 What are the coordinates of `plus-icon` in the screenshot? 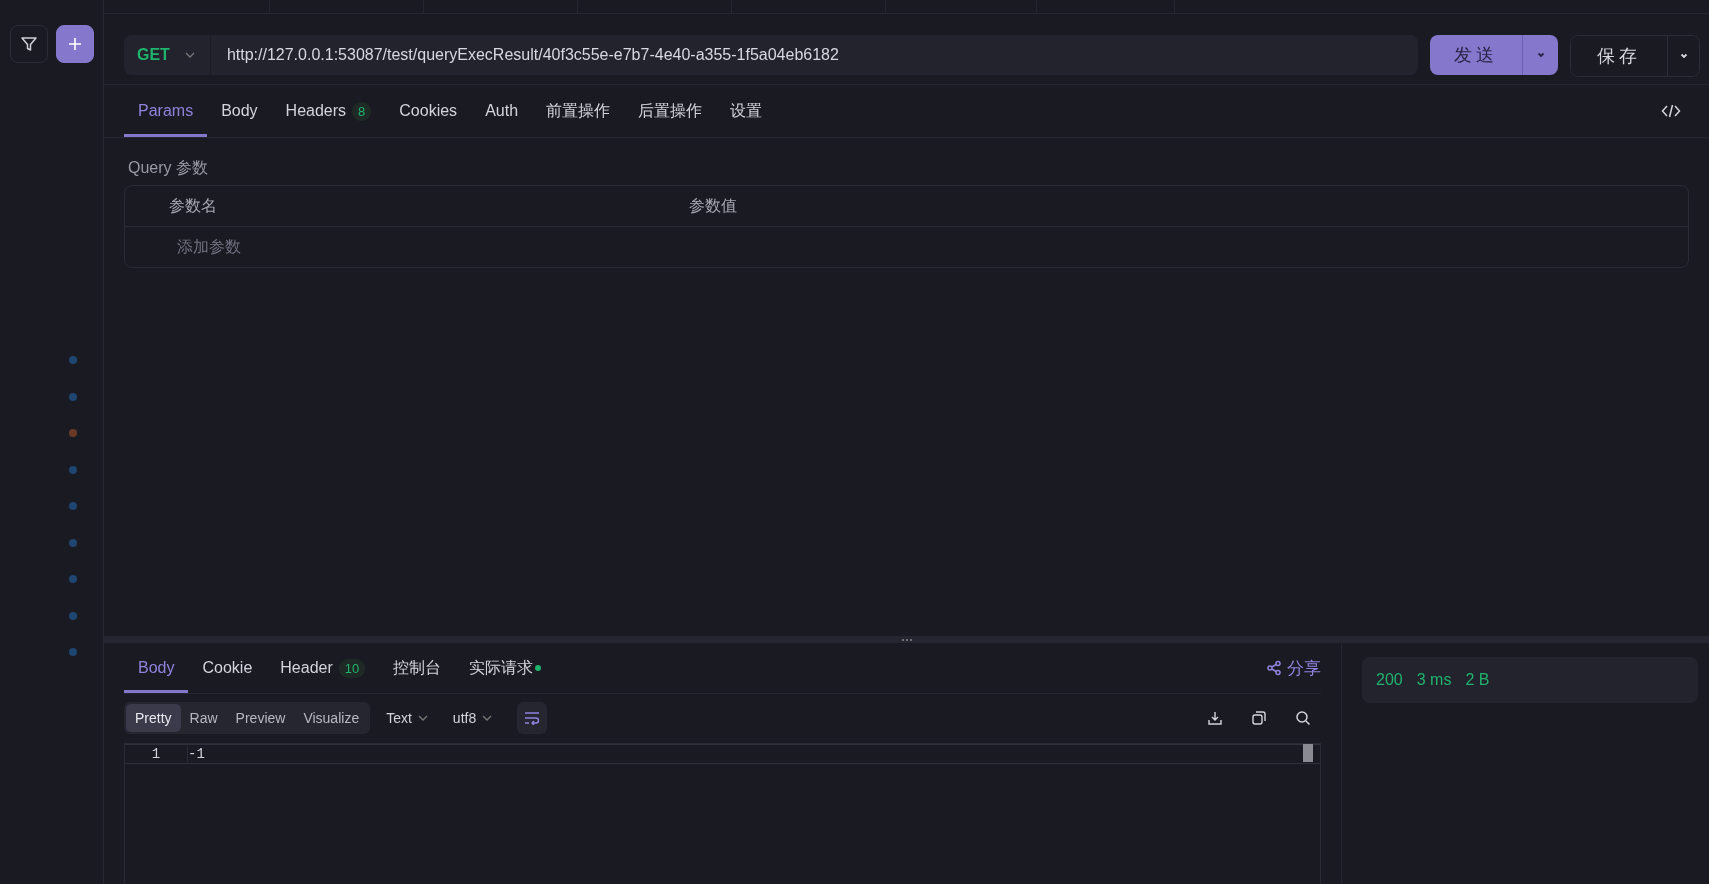 It's located at (75, 44).